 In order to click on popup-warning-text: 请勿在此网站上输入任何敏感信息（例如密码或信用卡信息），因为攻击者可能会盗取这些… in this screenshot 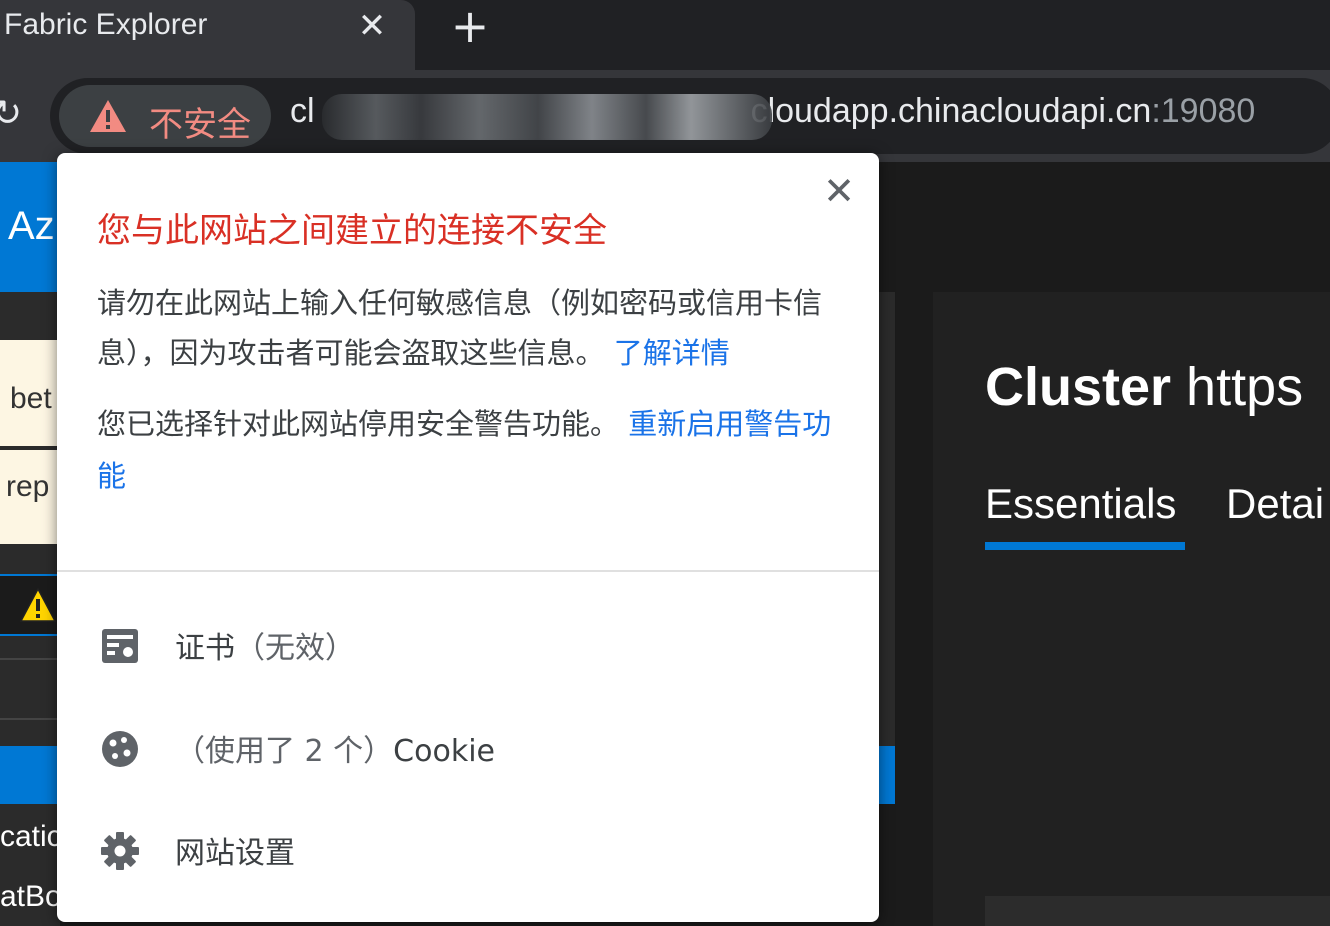, I will do `click(472, 328)`.